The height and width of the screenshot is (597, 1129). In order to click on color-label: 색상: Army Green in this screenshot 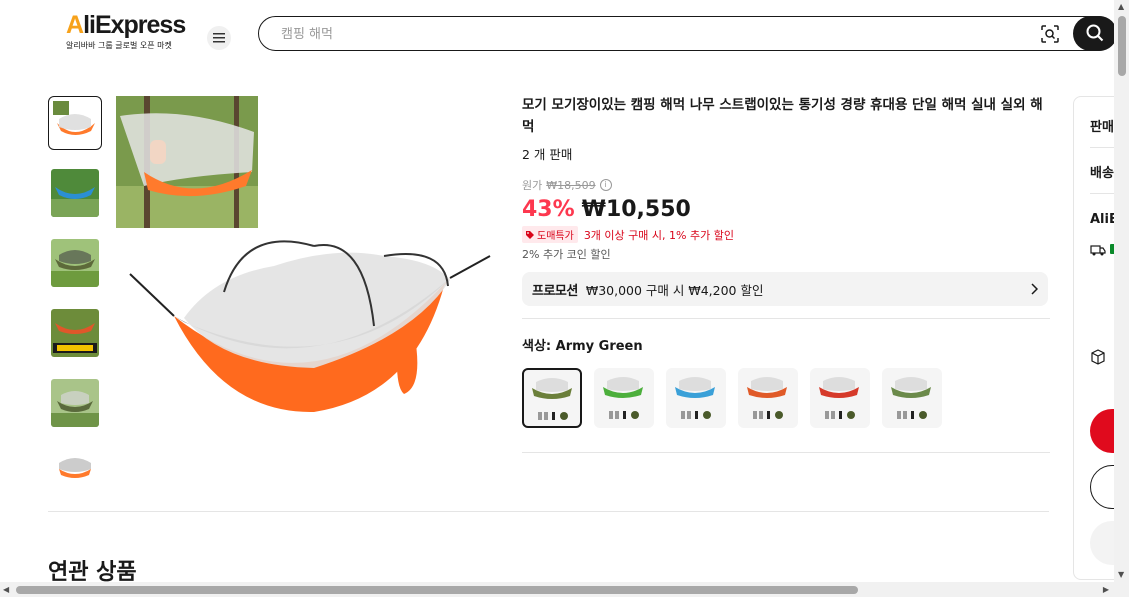, I will do `click(582, 346)`.